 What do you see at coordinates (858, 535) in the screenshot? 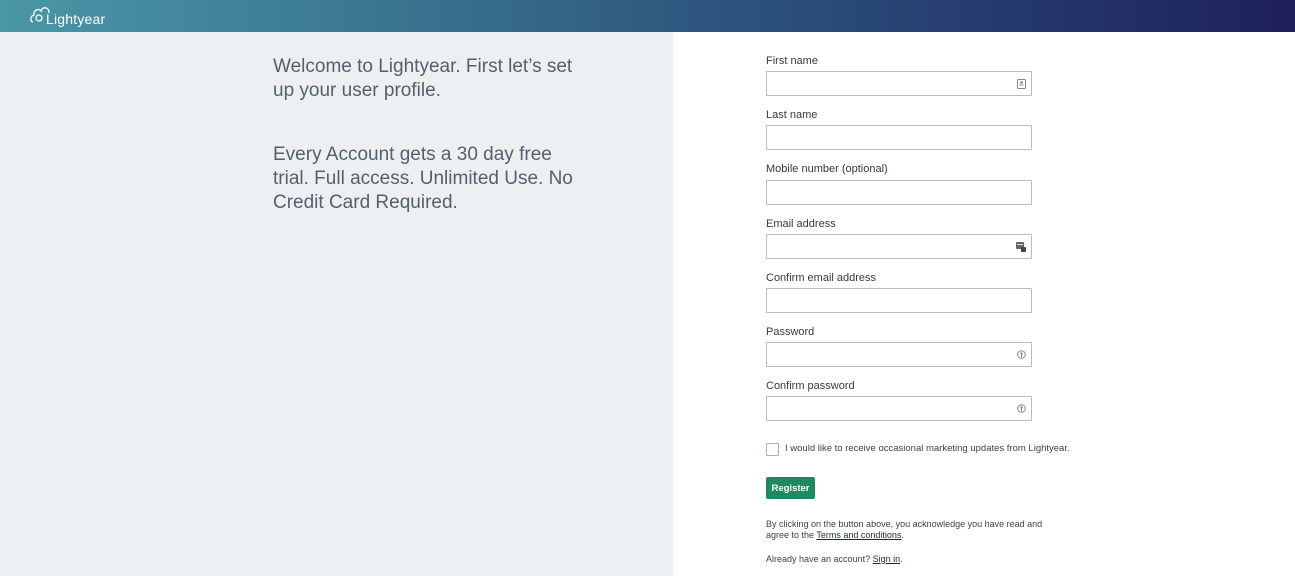
I see `terms-link: Terms and conditions` at bounding box center [858, 535].